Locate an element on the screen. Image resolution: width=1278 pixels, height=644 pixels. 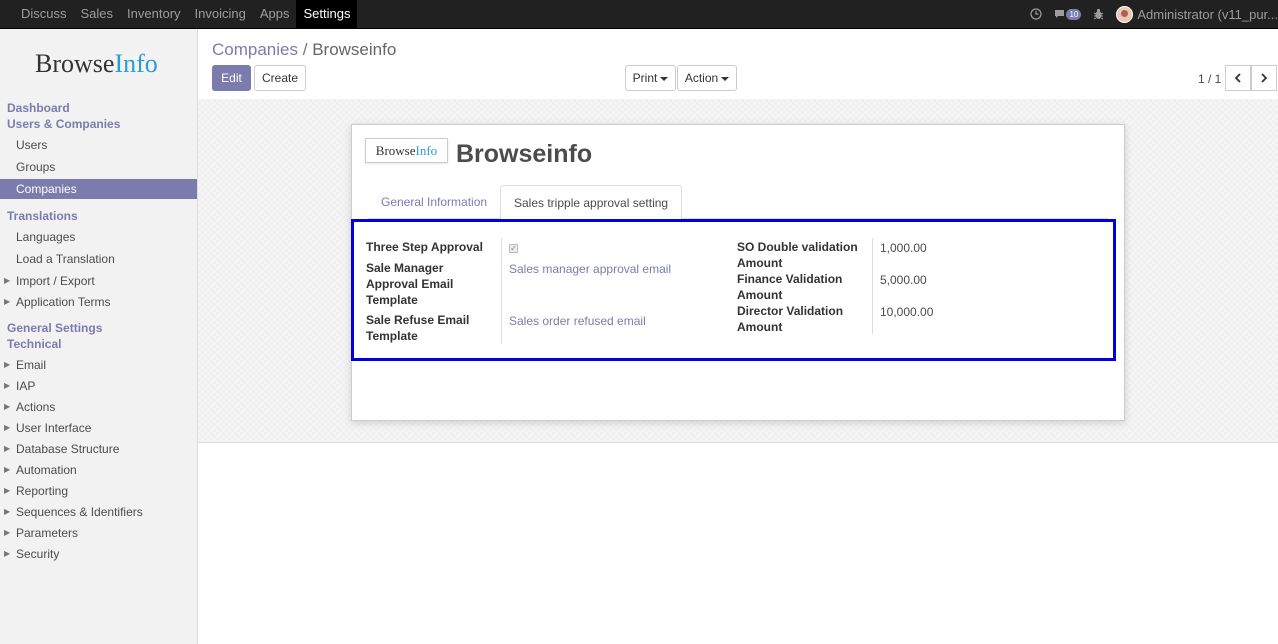
user-avatar is located at coordinates (1125, 14).